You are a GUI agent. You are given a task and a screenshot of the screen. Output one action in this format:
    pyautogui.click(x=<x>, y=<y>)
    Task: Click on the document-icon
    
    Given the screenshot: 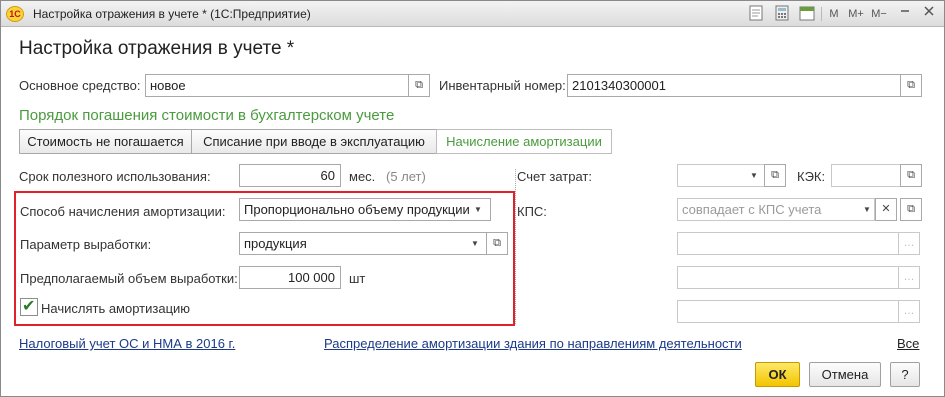 What is the action you would take?
    pyautogui.click(x=756, y=14)
    